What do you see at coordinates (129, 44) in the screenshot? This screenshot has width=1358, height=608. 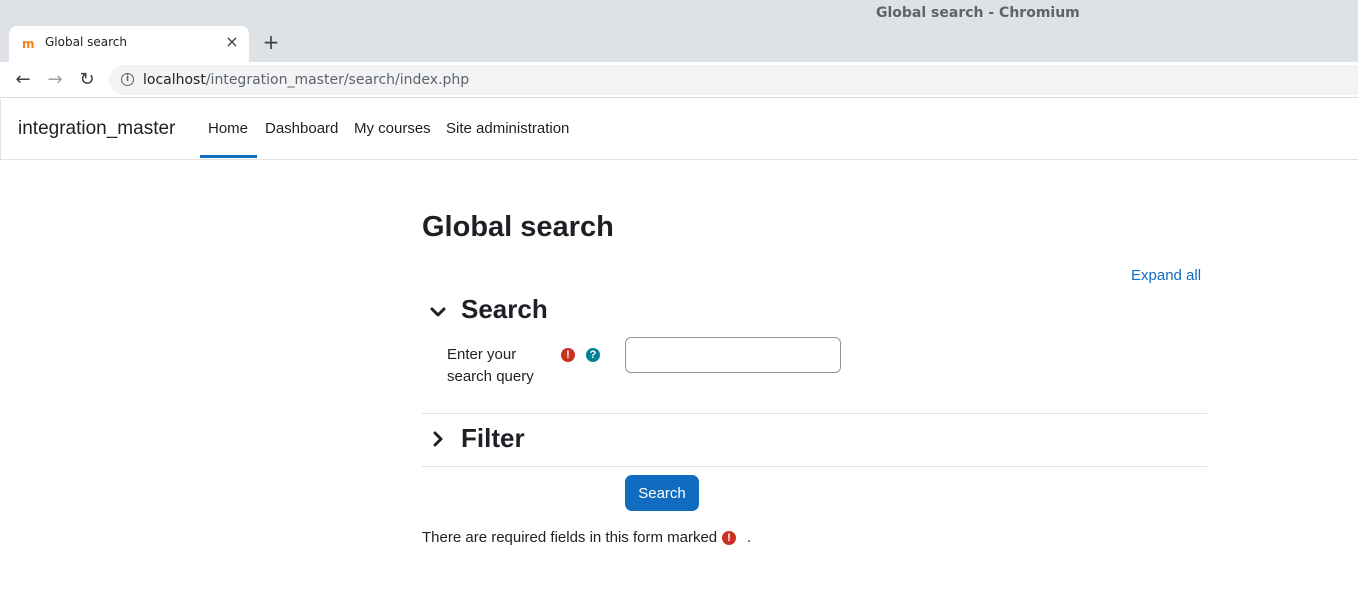 I see `browser-tab: m Global search ×` at bounding box center [129, 44].